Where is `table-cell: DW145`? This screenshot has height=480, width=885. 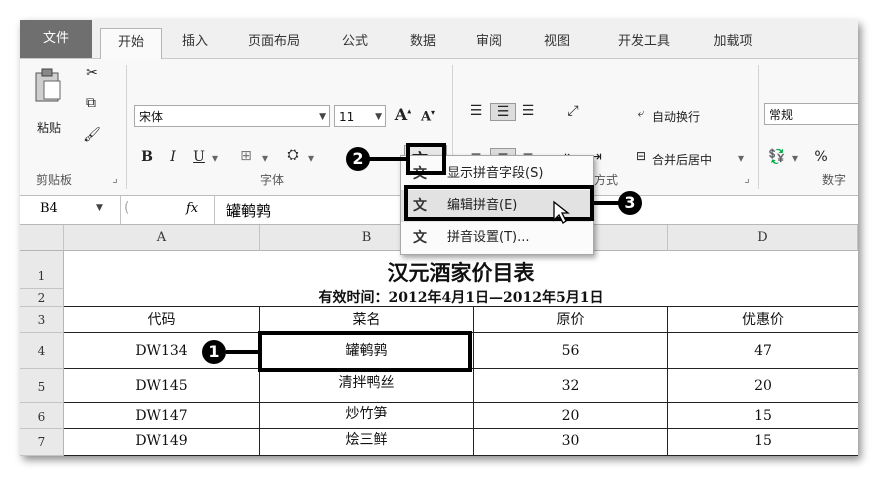
table-cell: DW145 is located at coordinates (162, 386).